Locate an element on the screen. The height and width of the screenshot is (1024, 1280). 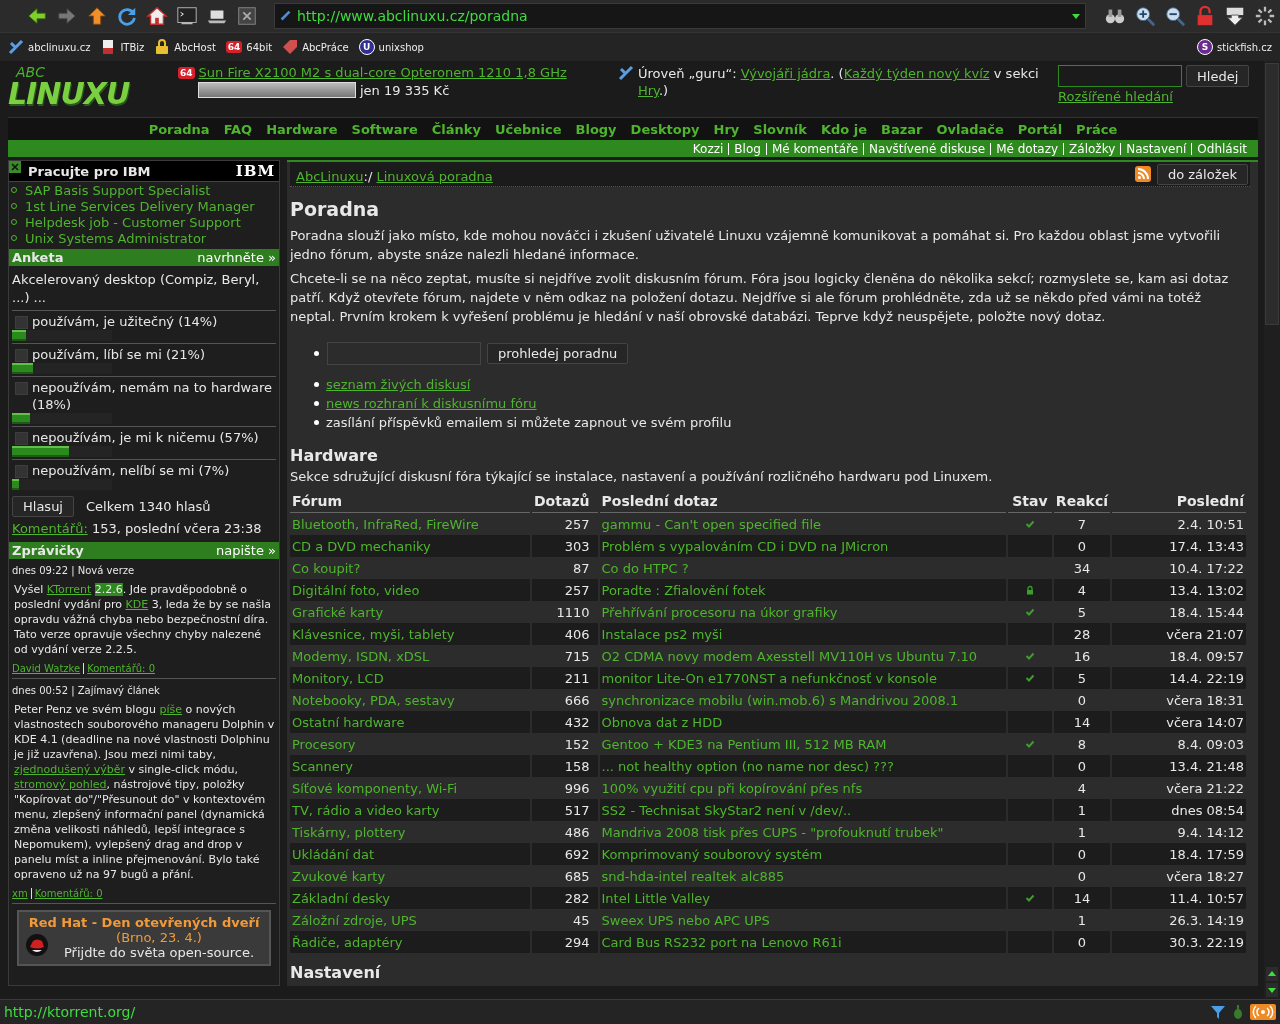
user-link: Mé dotazy is located at coordinates (1027, 148).